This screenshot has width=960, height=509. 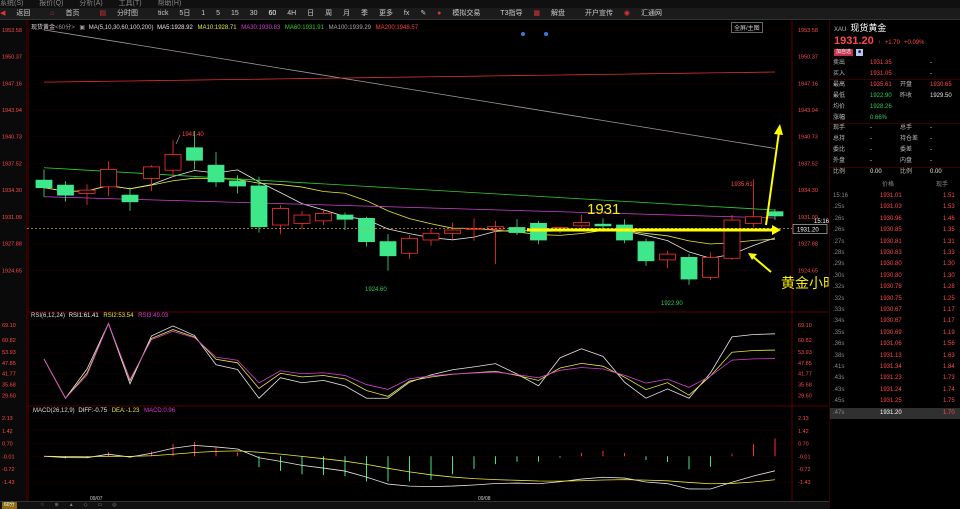 I want to click on fx-button: fx, so click(x=406, y=13).